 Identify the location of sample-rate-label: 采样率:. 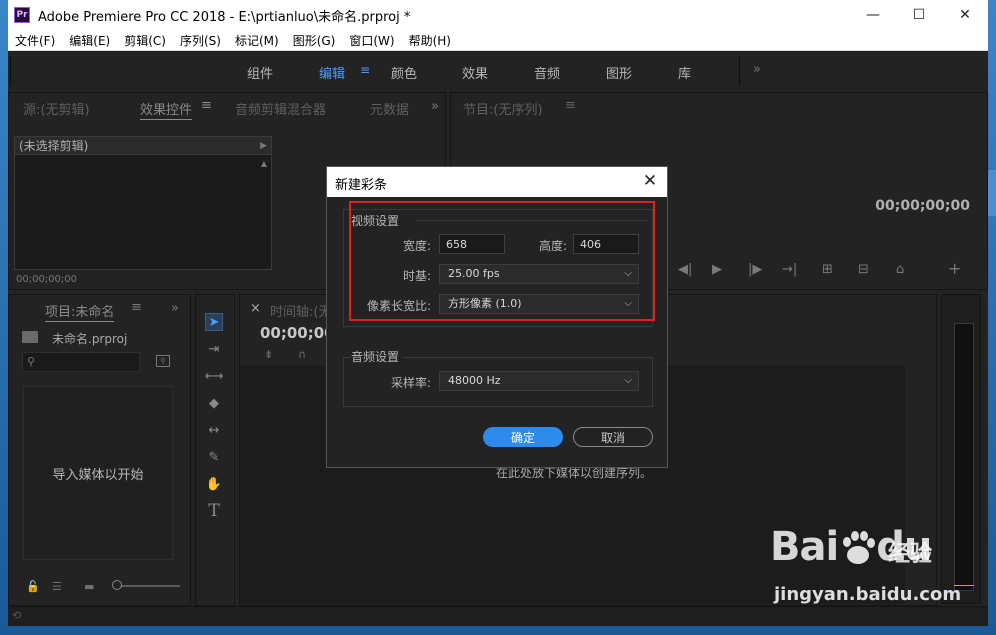
(410, 383).